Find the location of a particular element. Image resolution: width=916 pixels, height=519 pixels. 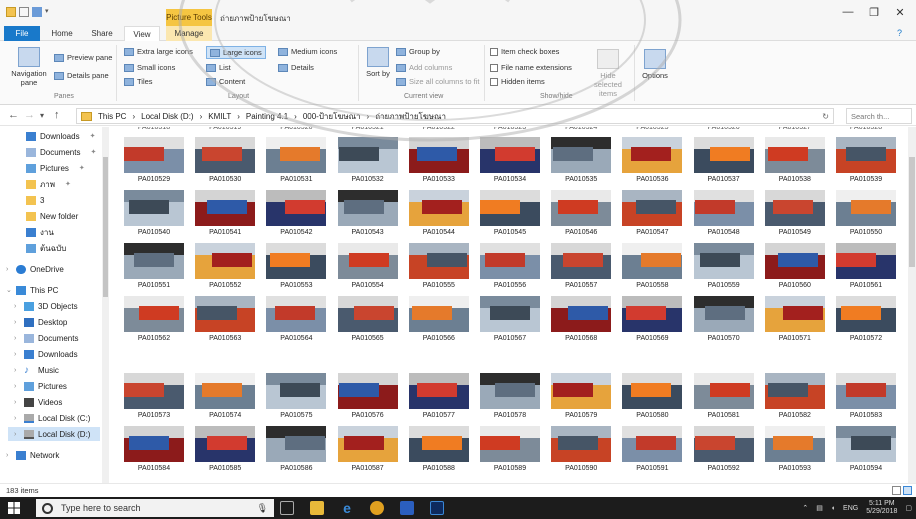

file-thumbnail-item: PA010537 is located at coordinates (724, 160).